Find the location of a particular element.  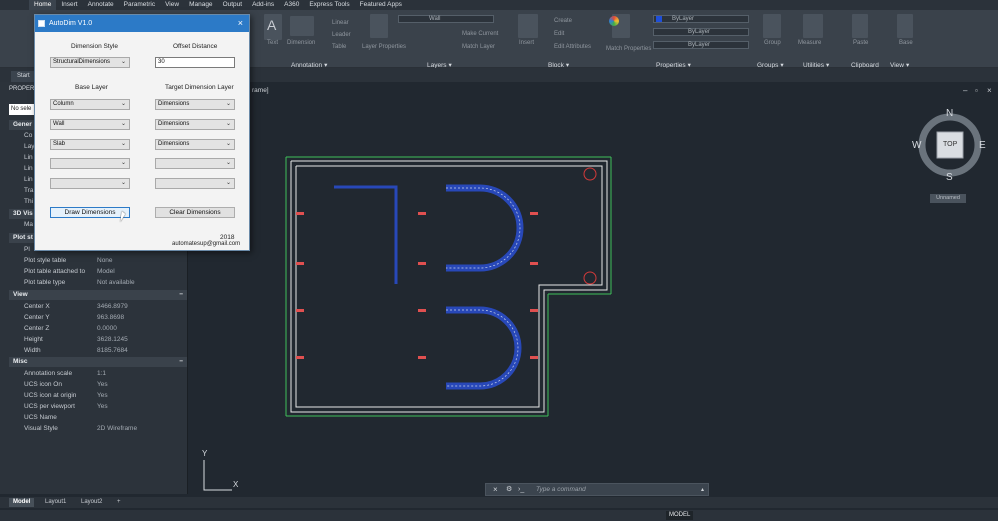

viewcube-west: W is located at coordinates (916, 145).